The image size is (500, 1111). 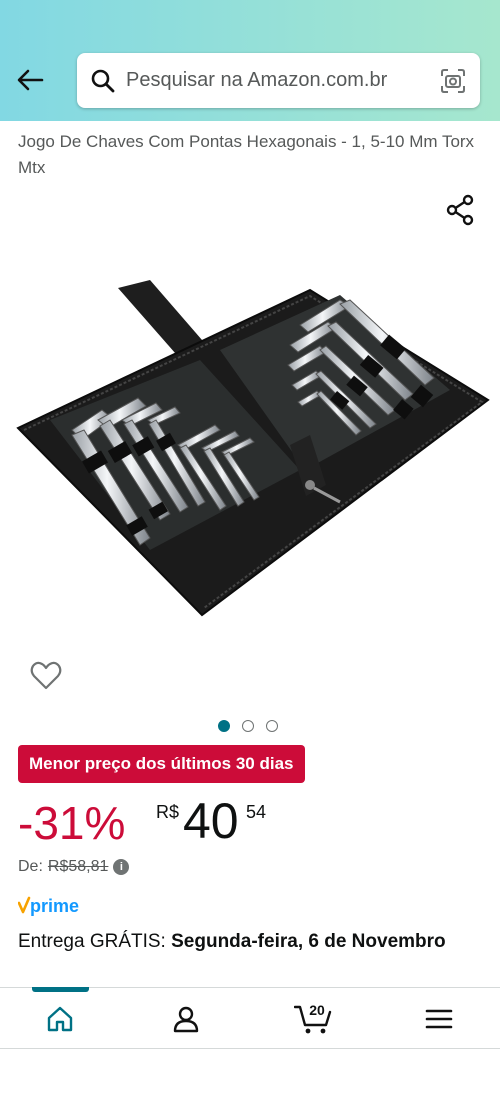 I want to click on prime-logo: prime, so click(x=57, y=907).